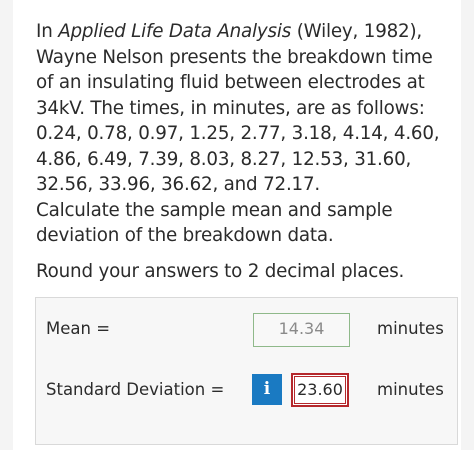 This screenshot has height=450, width=474. I want to click on mean-input: 14.34, so click(301, 330).